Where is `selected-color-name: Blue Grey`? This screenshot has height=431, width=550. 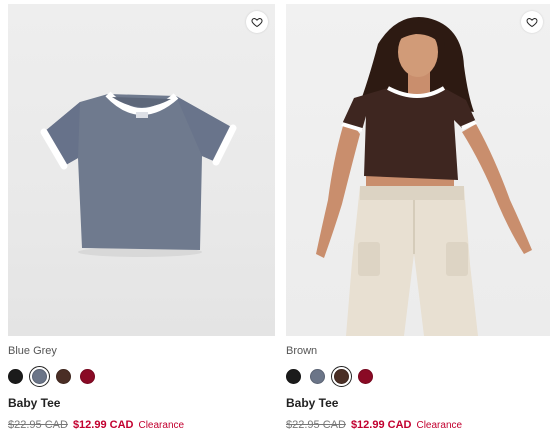
selected-color-name: Blue Grey is located at coordinates (32, 351).